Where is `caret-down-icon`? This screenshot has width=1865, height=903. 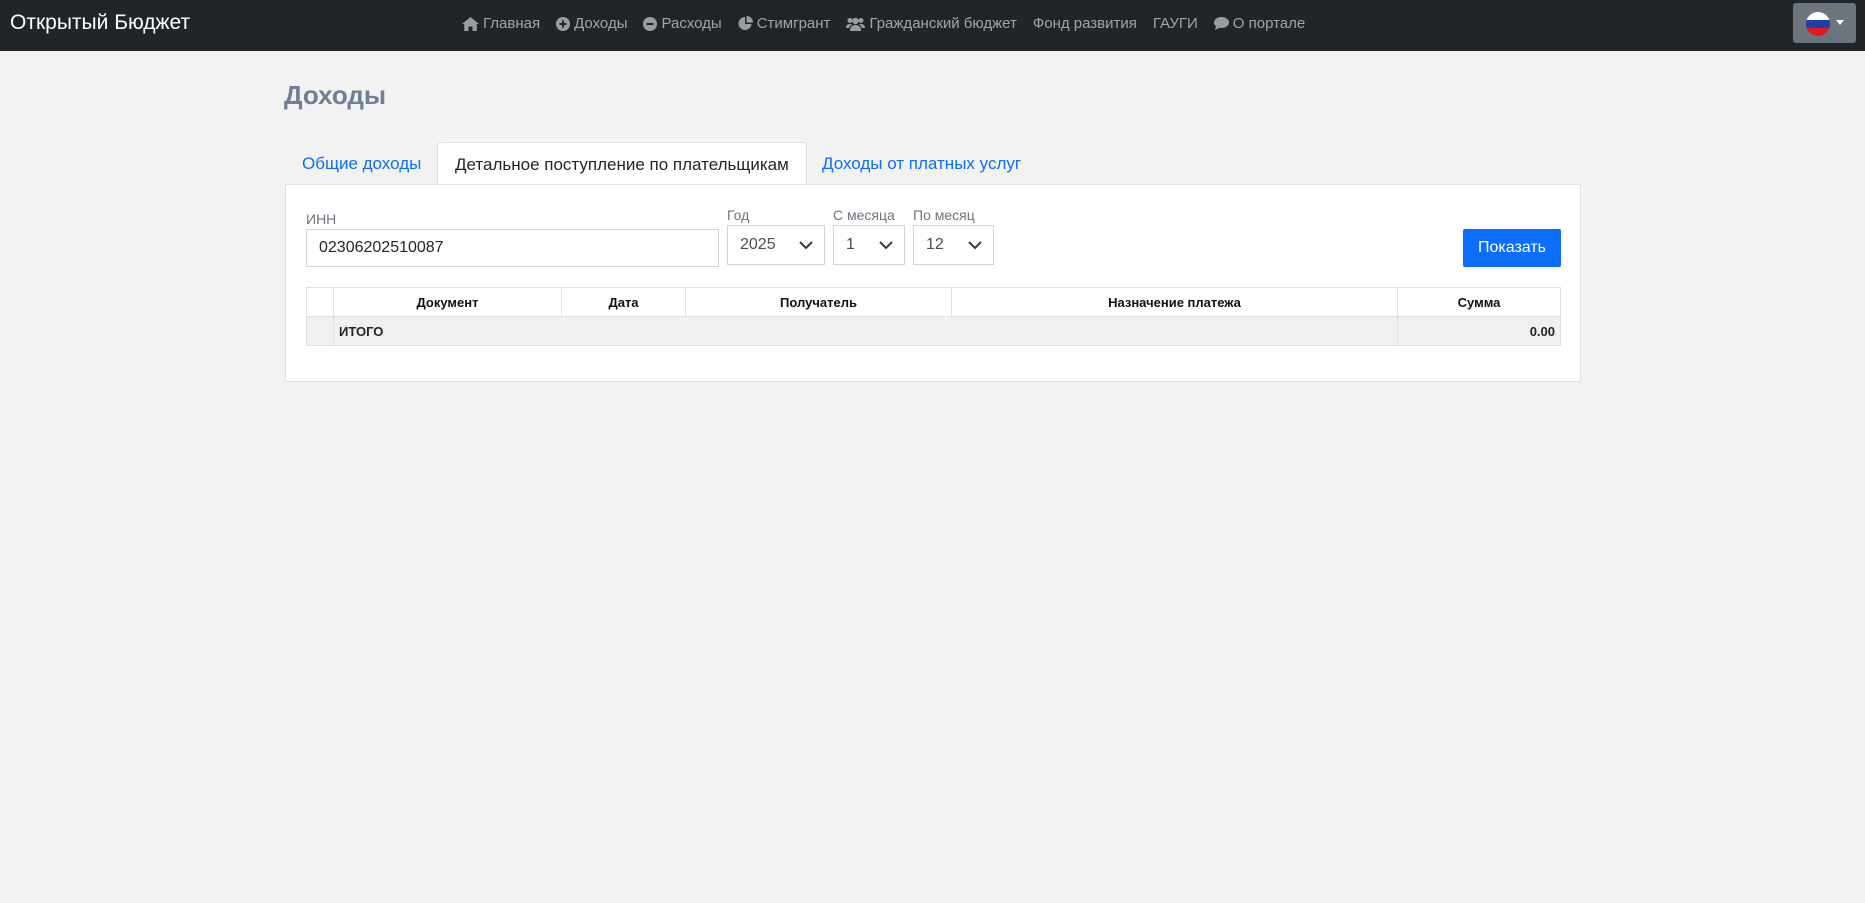
caret-down-icon is located at coordinates (1840, 22).